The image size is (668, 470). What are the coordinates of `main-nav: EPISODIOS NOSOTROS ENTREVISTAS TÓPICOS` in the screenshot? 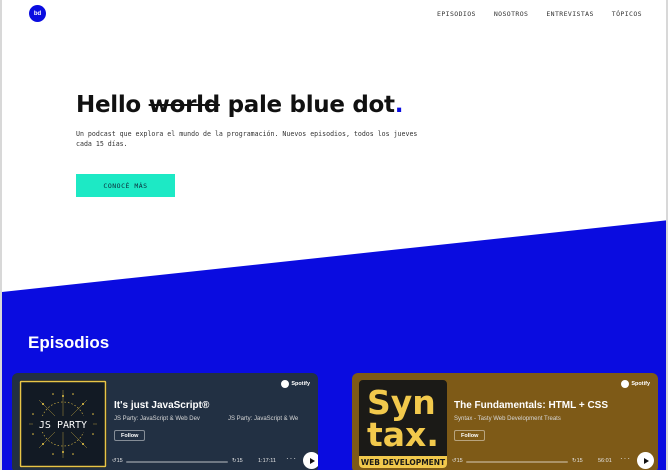 It's located at (539, 14).